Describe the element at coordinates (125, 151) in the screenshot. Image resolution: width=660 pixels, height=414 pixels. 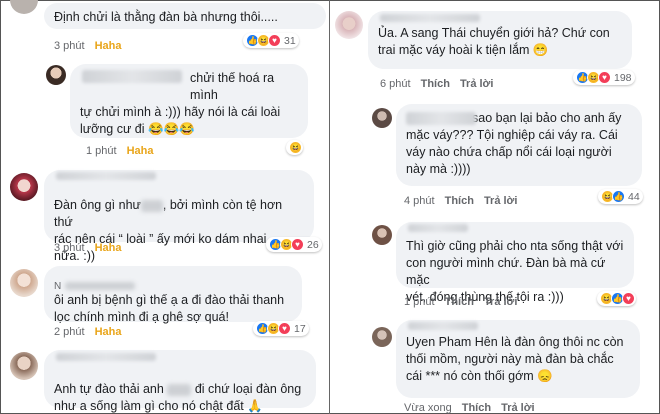
I see `comment-meta: 1 phút Haha` at that location.